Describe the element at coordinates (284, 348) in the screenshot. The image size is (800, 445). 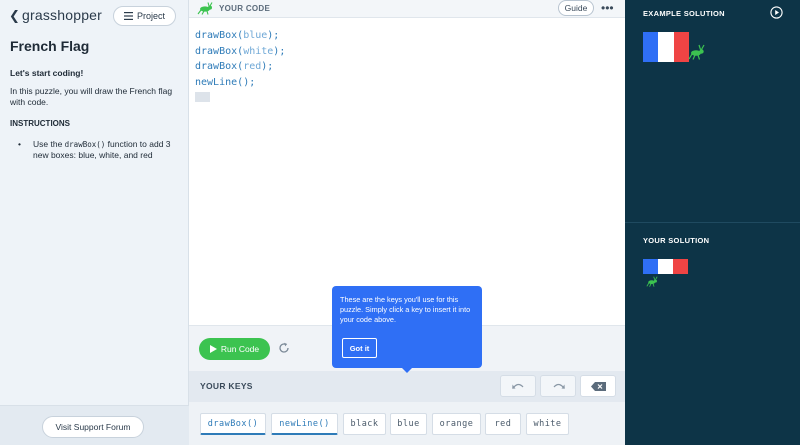
I see `reset-icon` at that location.